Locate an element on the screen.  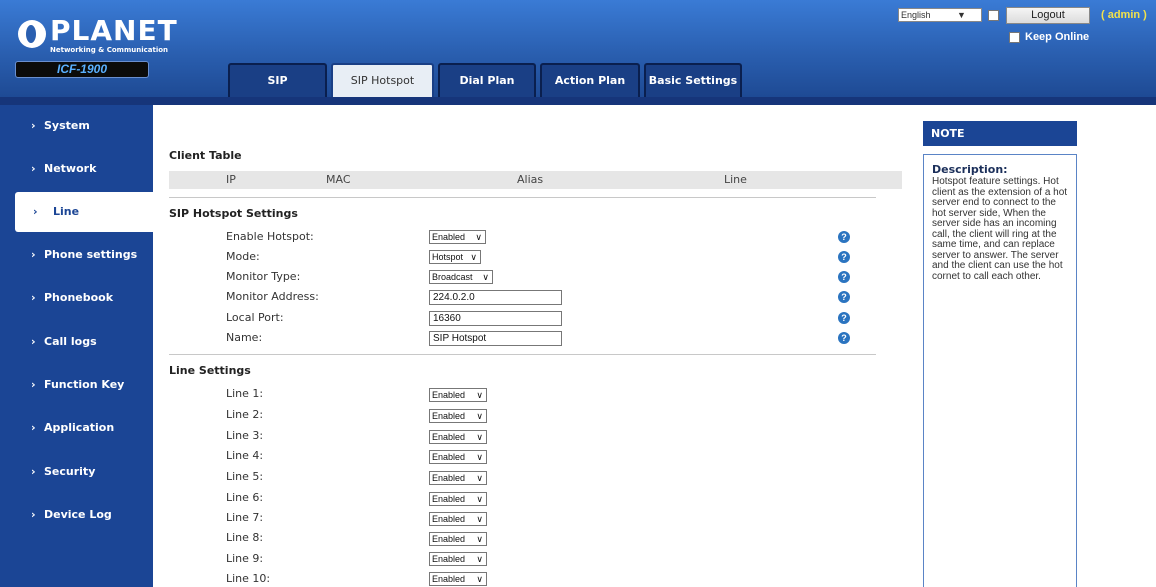
tab-sip: SIP is located at coordinates (277, 80).